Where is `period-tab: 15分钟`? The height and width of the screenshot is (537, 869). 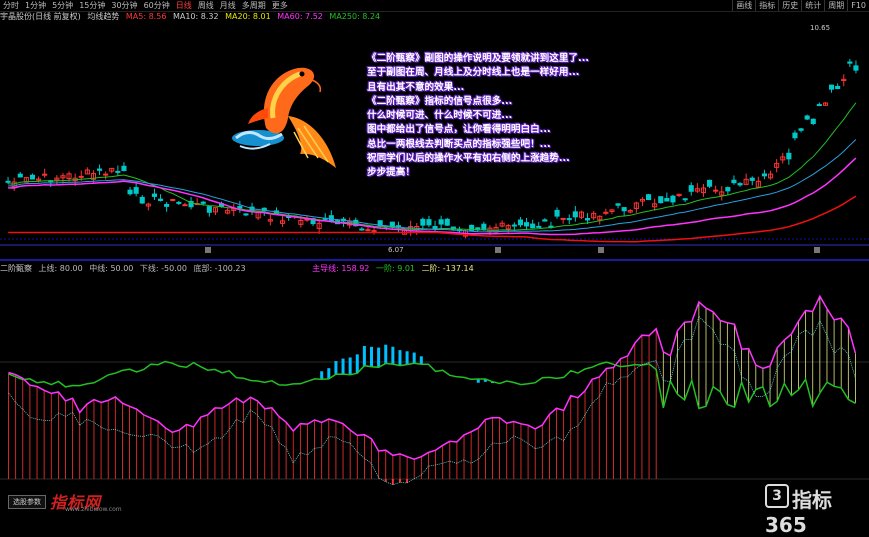
period-tab: 15分钟 is located at coordinates (92, 5).